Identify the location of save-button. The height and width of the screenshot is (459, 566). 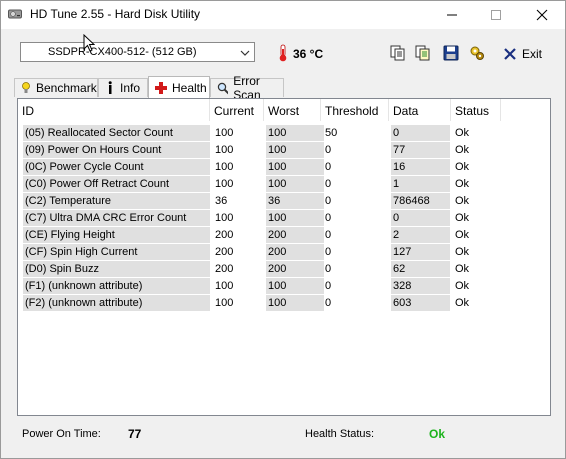
(451, 53).